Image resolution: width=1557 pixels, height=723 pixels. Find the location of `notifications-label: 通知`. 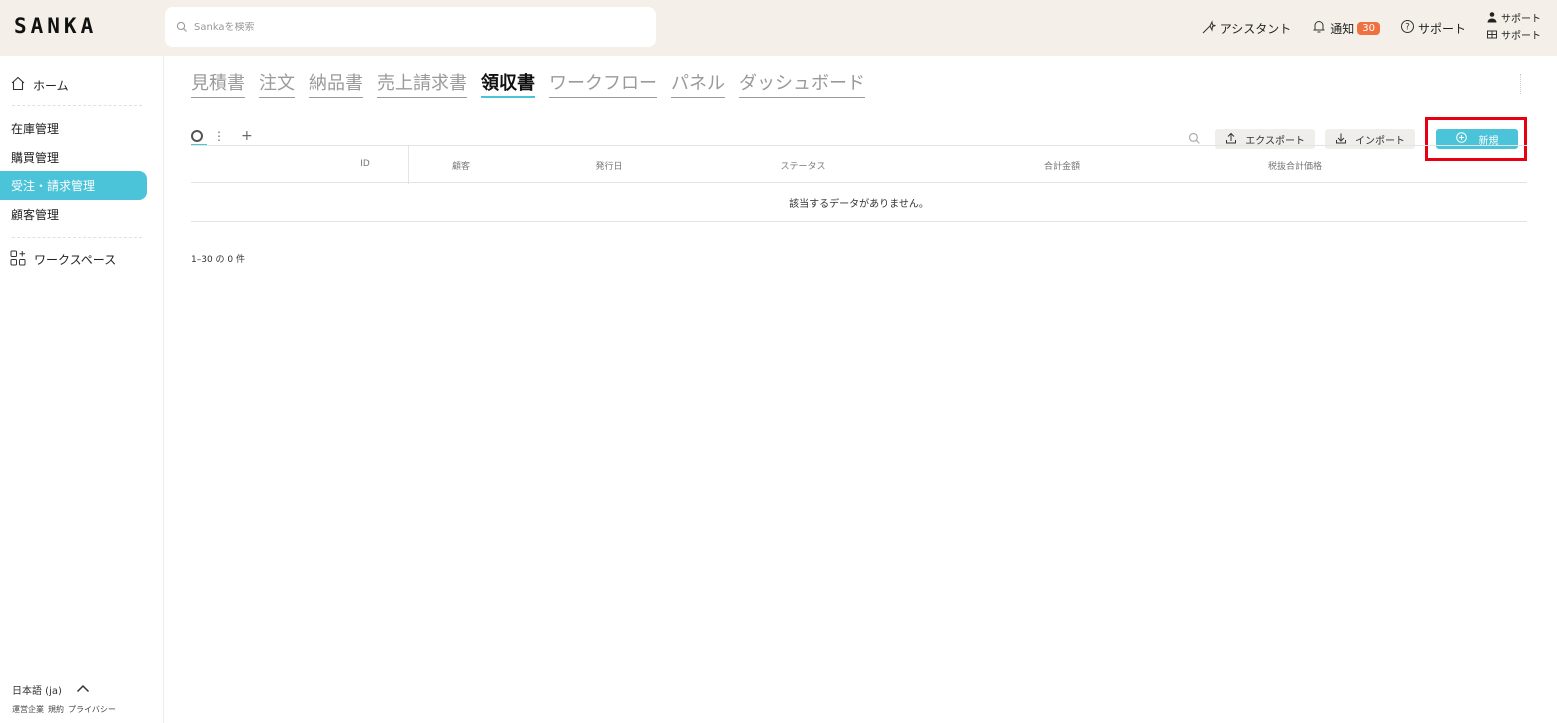

notifications-label: 通知 is located at coordinates (1342, 28).